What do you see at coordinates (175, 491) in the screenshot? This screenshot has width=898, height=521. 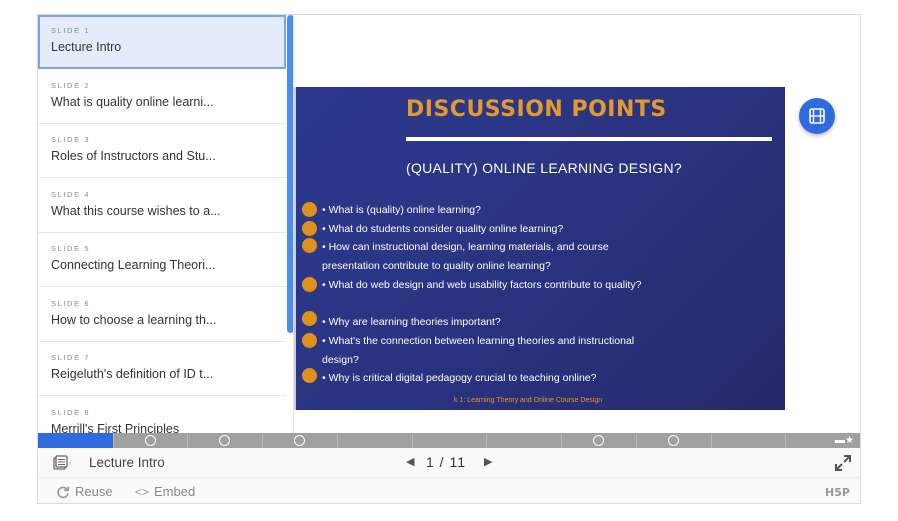 I see `embed-label: Embed` at bounding box center [175, 491].